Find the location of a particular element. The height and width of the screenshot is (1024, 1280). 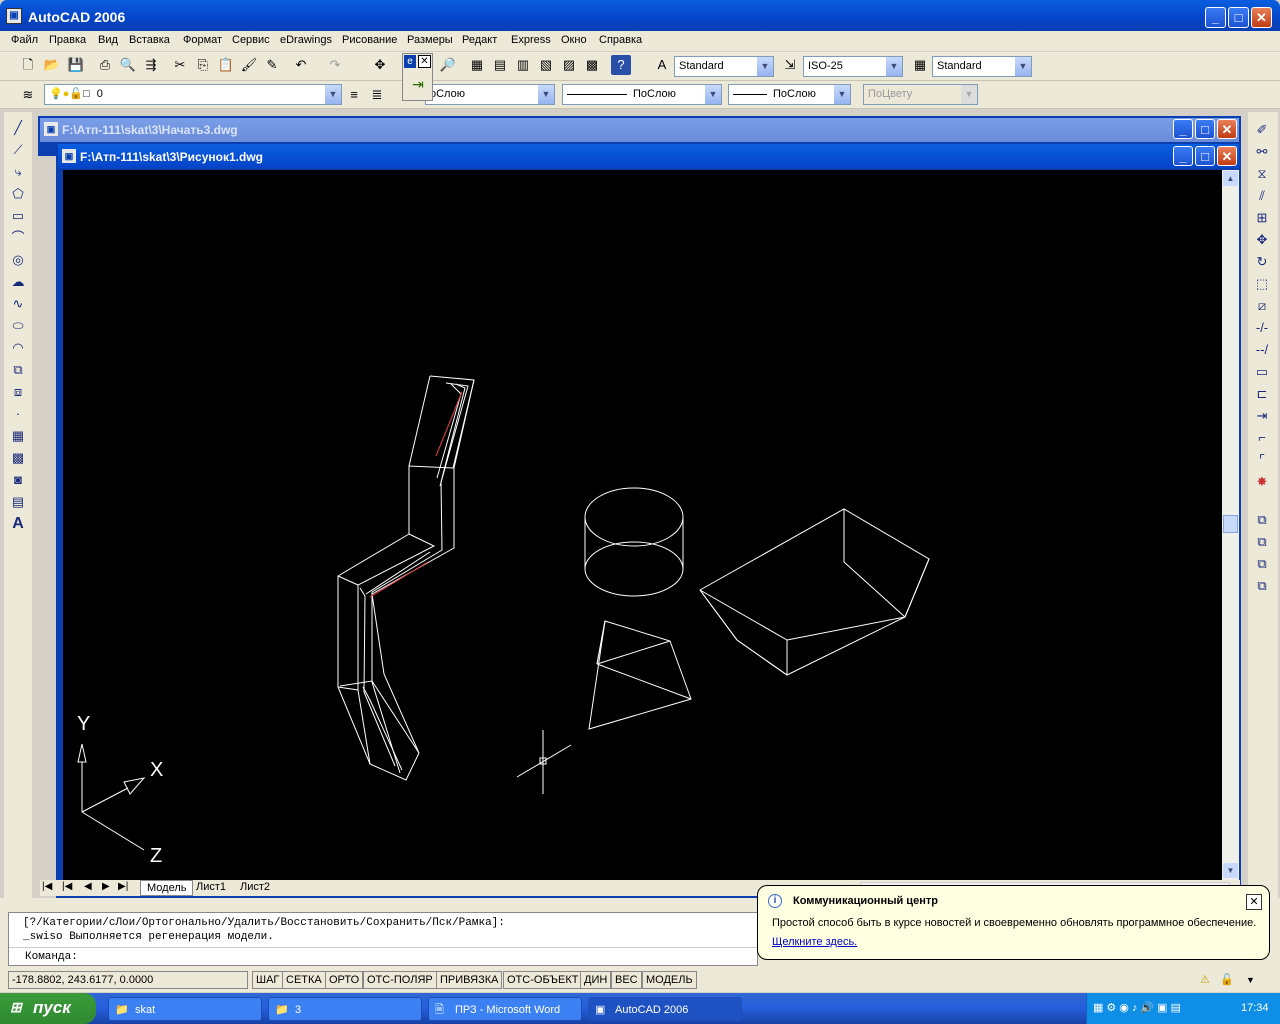

vertical-scrollbar: ▲ ▼ is located at coordinates (1230, 525).